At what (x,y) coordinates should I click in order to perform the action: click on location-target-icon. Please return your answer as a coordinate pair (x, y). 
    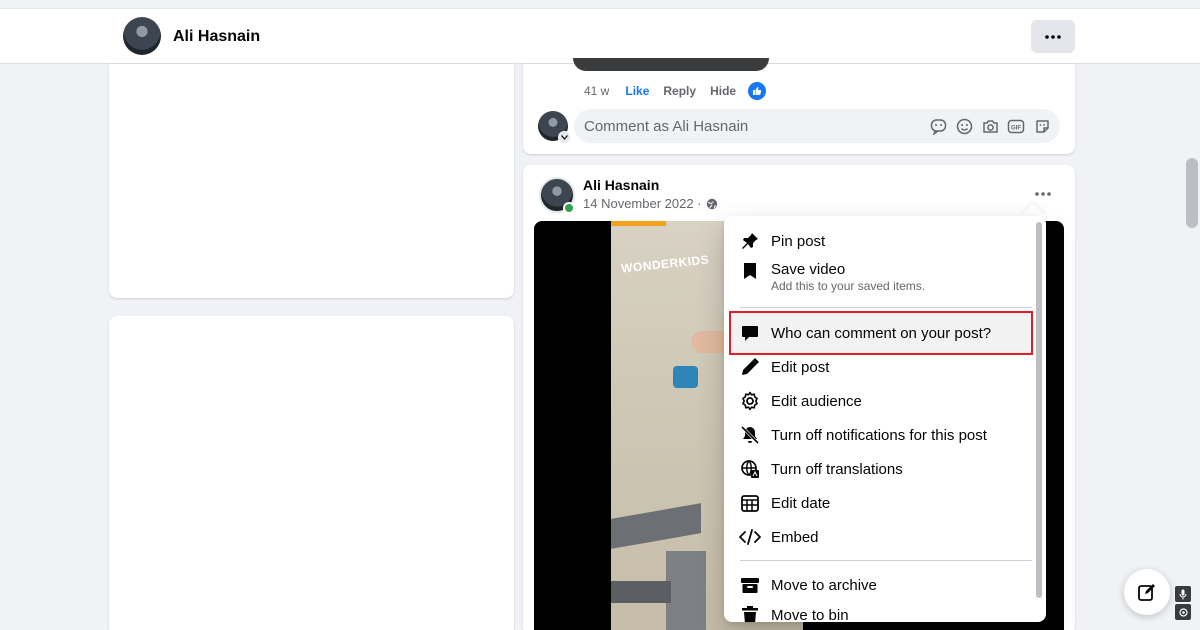
    Looking at the image, I should click on (1183, 612).